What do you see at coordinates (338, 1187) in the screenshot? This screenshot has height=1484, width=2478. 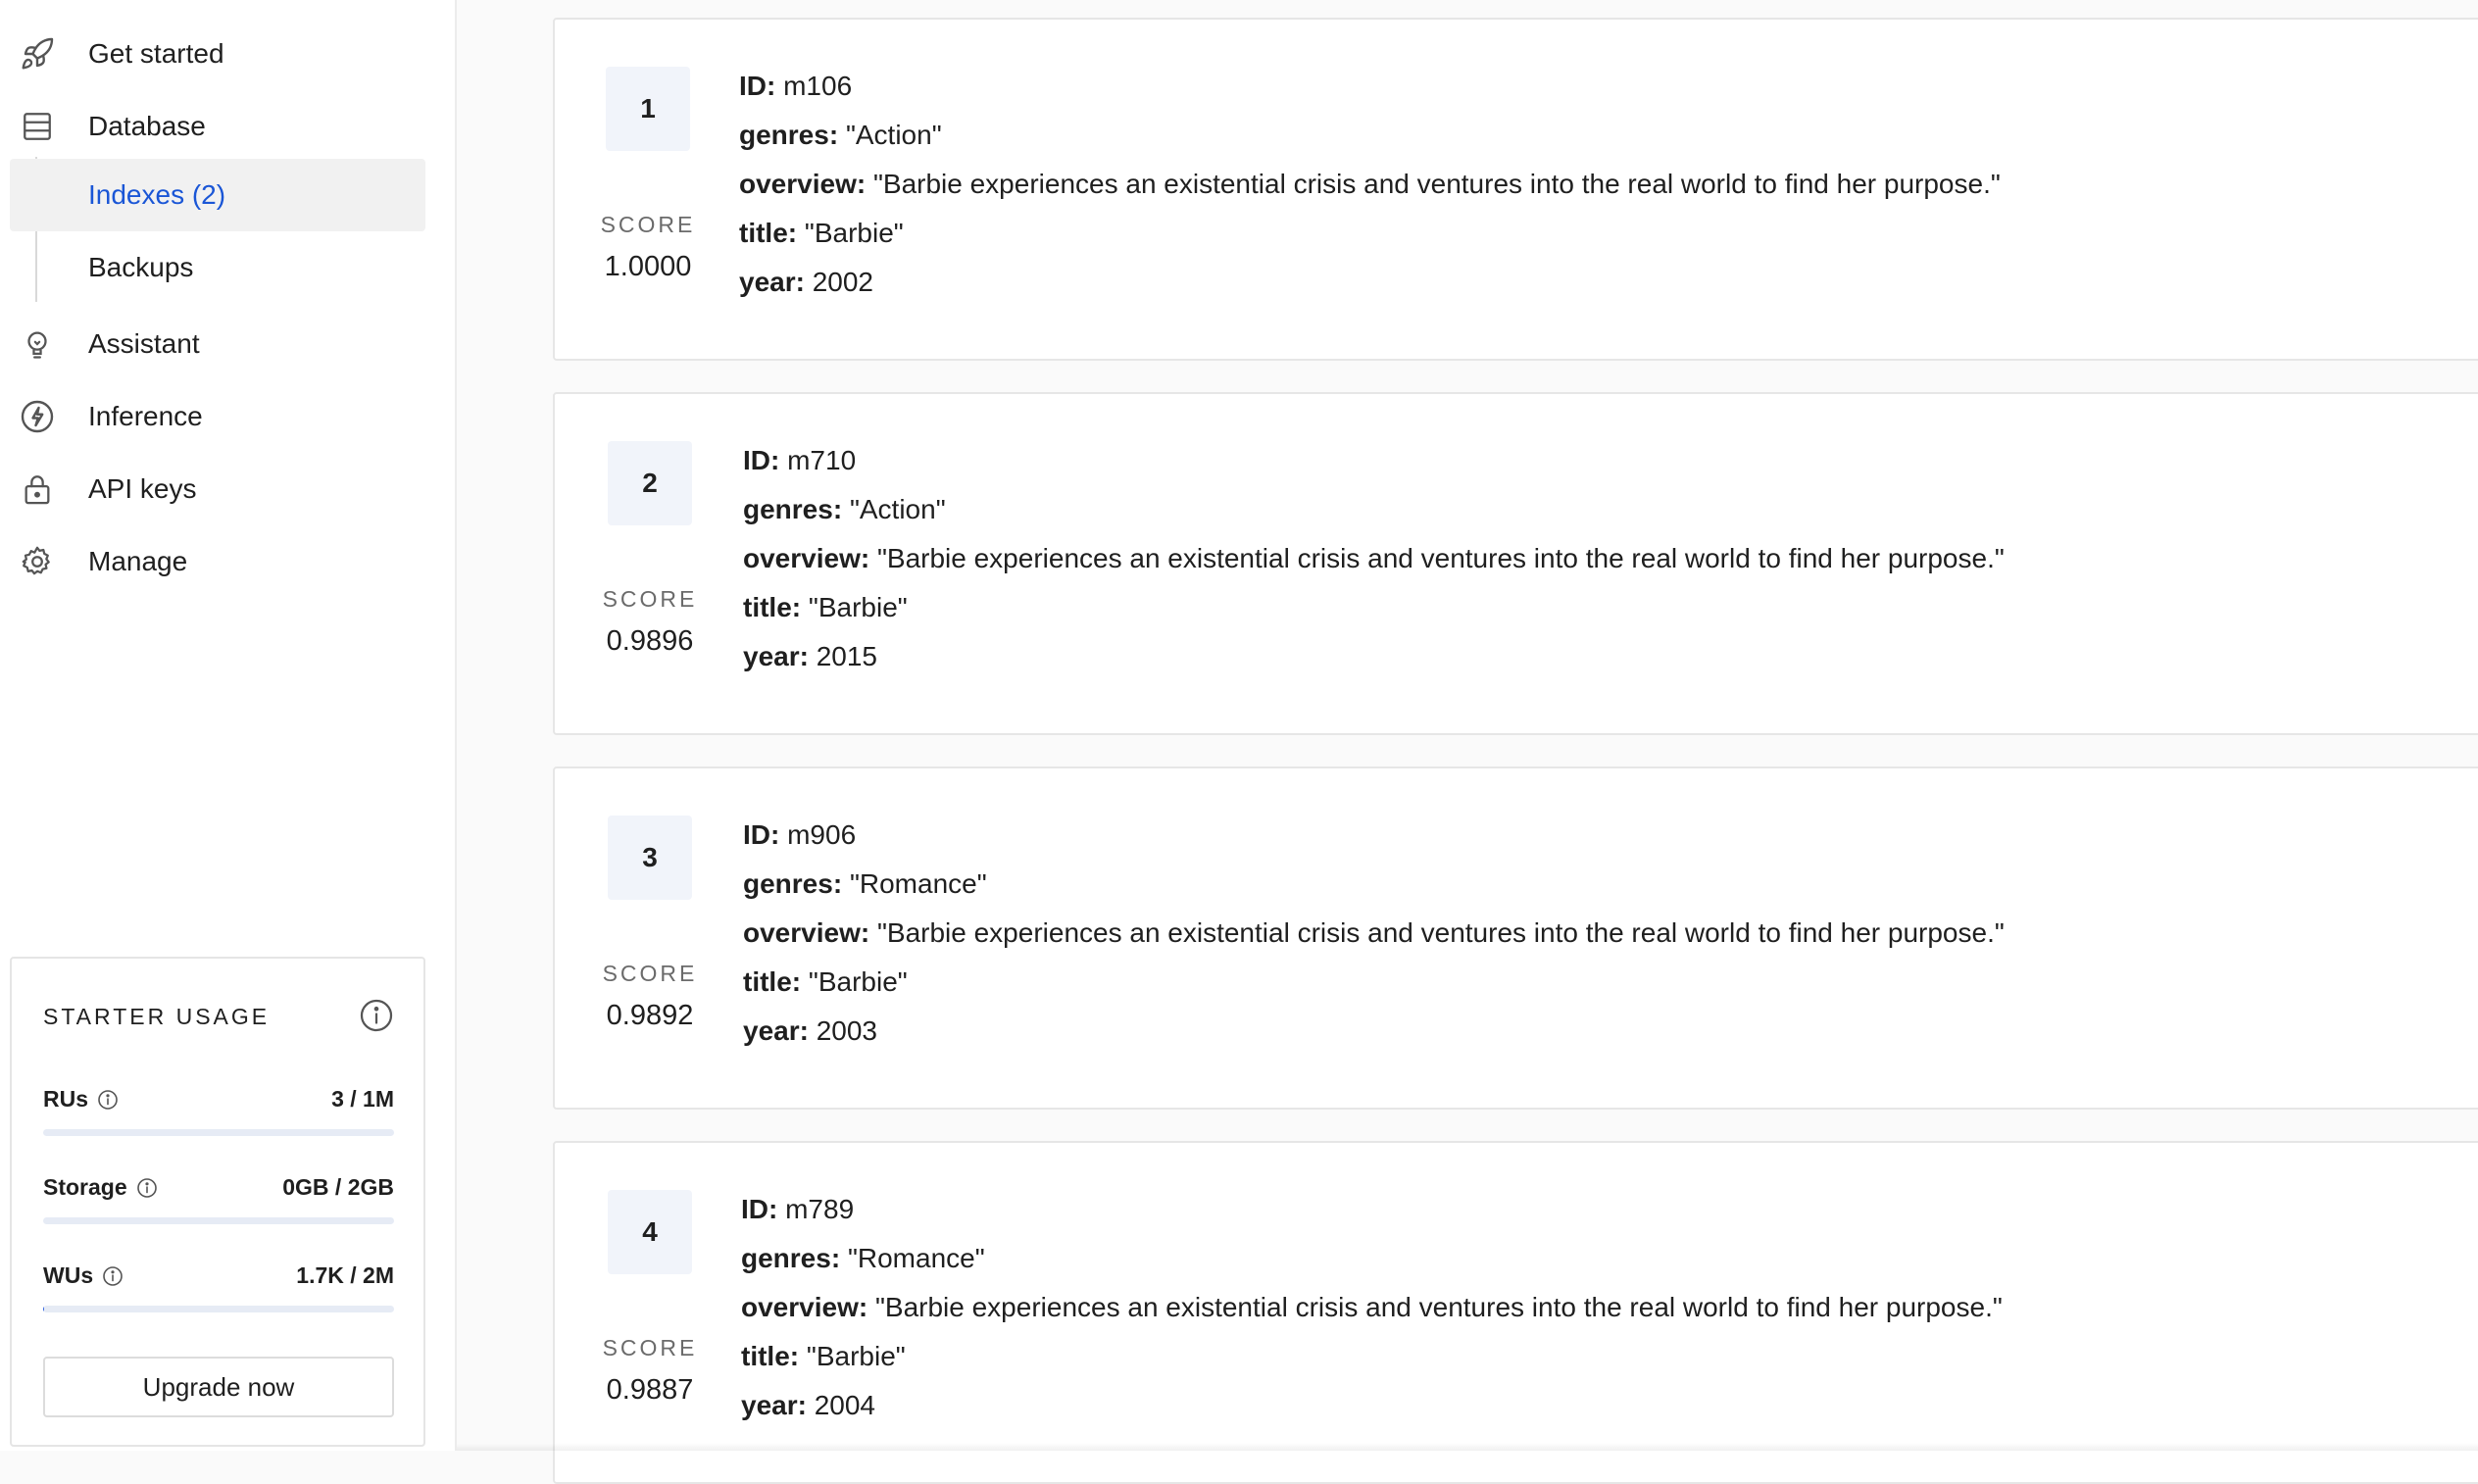 I see `usage-value: 0GB / 2GB` at bounding box center [338, 1187].